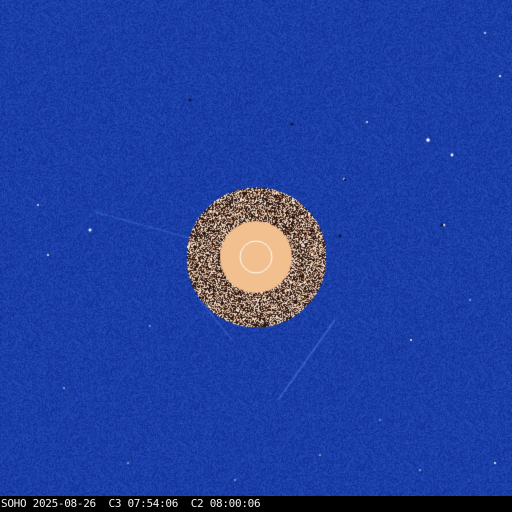 Image resolution: width=512 pixels, height=512 pixels. What do you see at coordinates (64, 503) in the screenshot?
I see `caption-date: 2025-08-26` at bounding box center [64, 503].